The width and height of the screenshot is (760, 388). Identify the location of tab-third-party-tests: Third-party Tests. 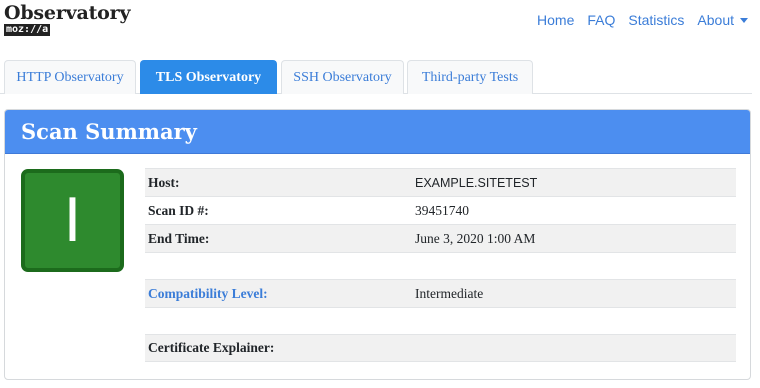
(470, 77).